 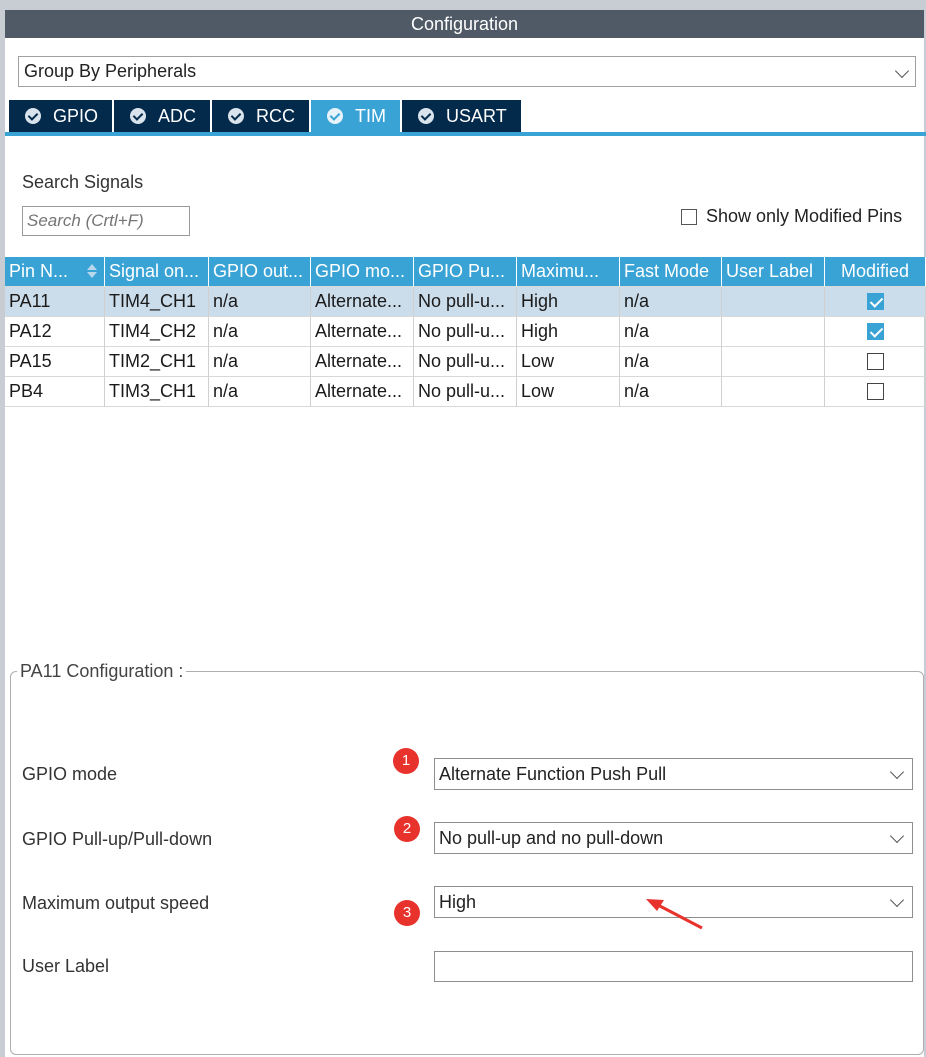 What do you see at coordinates (673, 838) in the screenshot?
I see `gpio-pull-select: No pull-up and no pull-down` at bounding box center [673, 838].